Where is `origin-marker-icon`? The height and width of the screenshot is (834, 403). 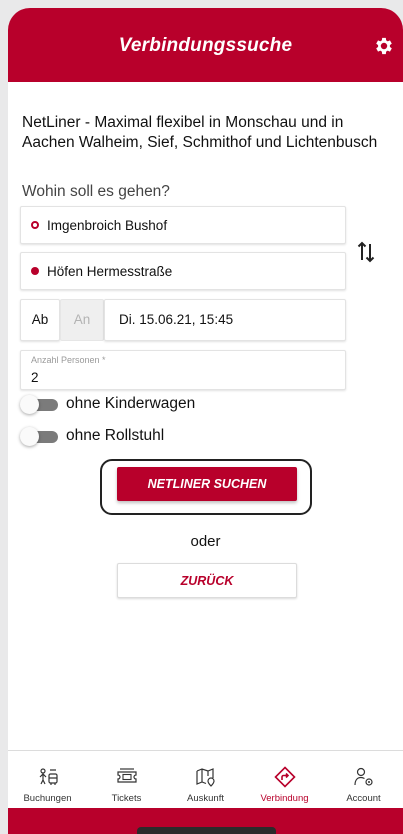
origin-marker-icon is located at coordinates (35, 225).